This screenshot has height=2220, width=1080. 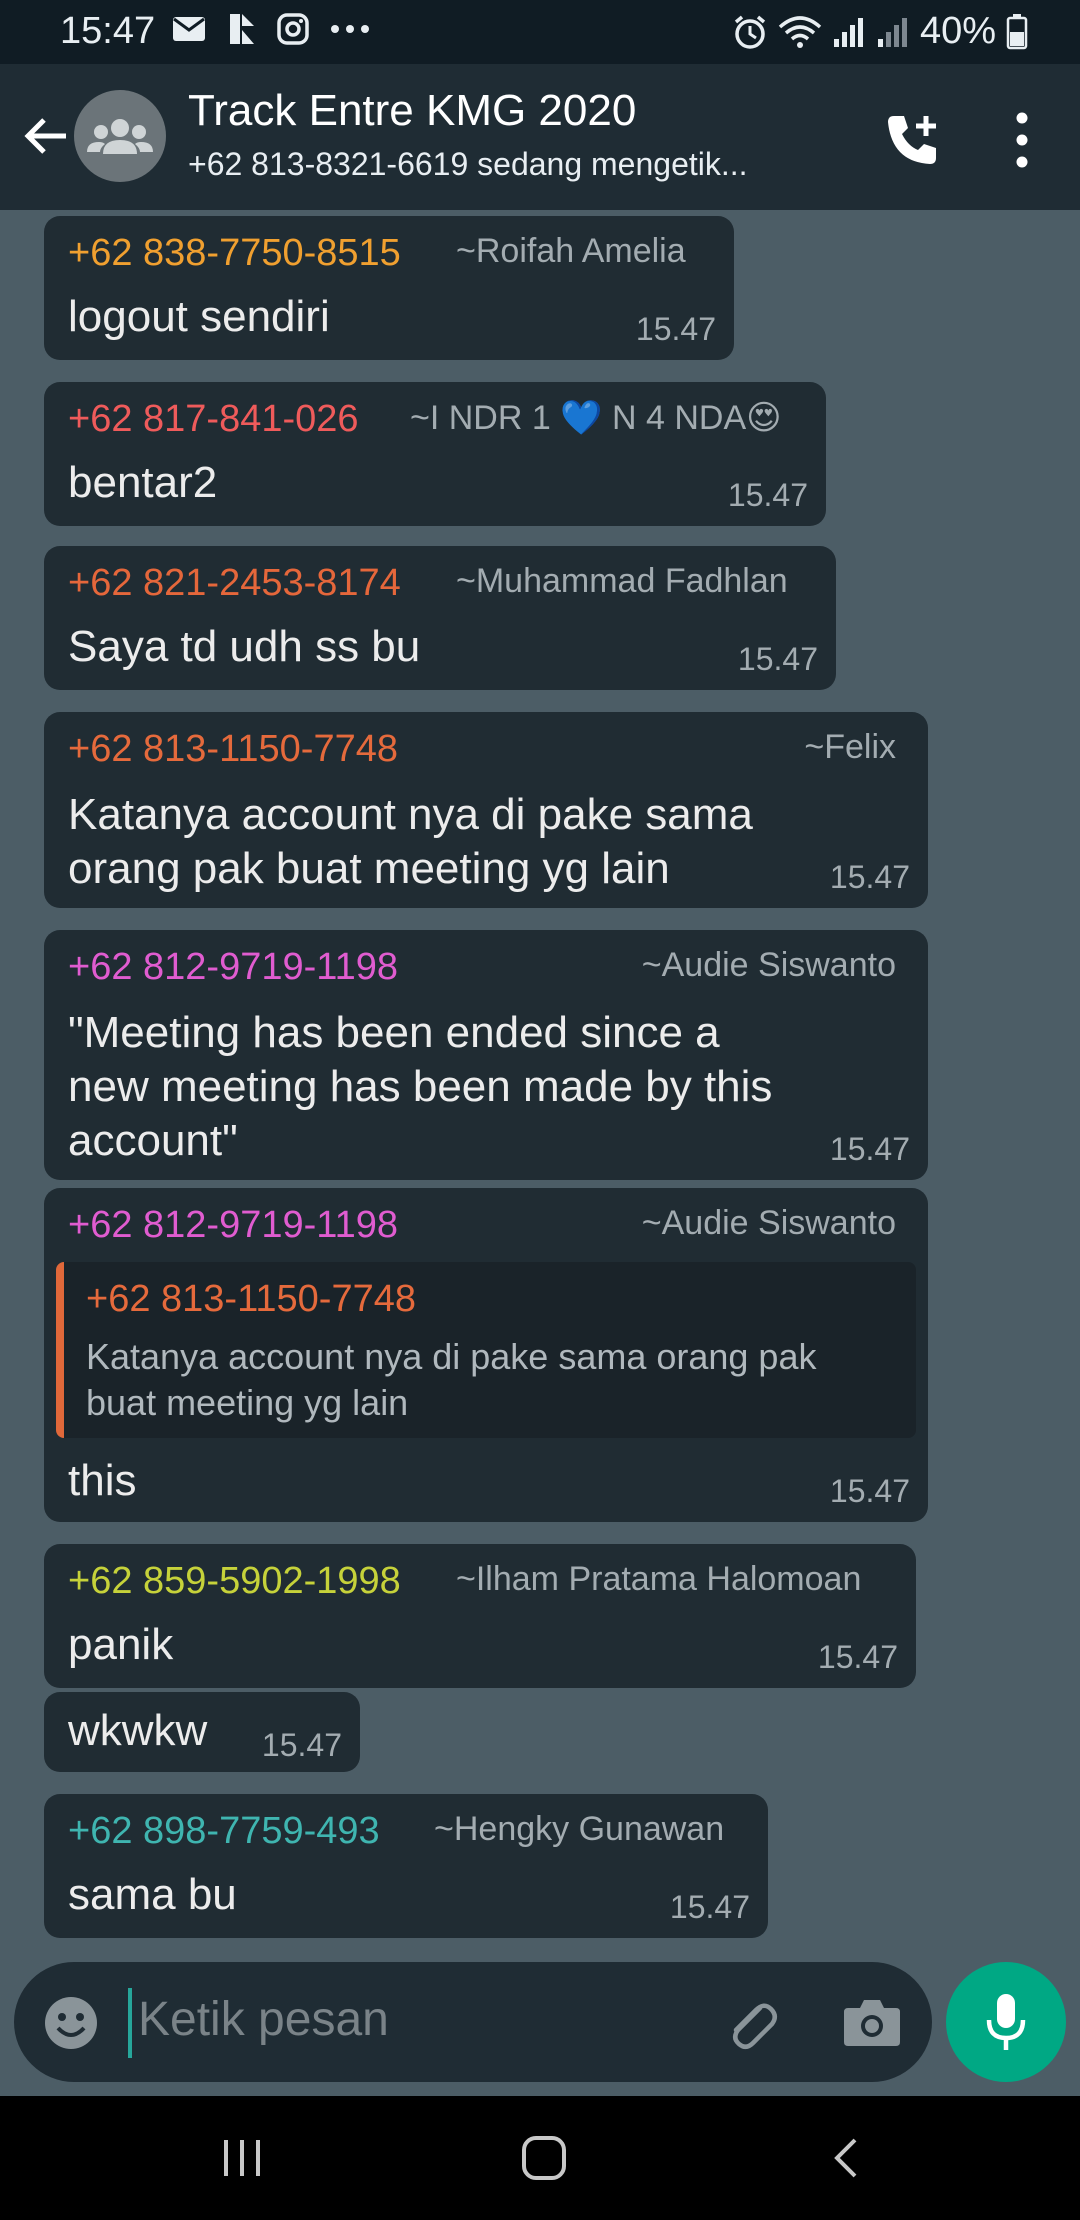 I want to click on voice-message-button, so click(x=1006, y=2022).